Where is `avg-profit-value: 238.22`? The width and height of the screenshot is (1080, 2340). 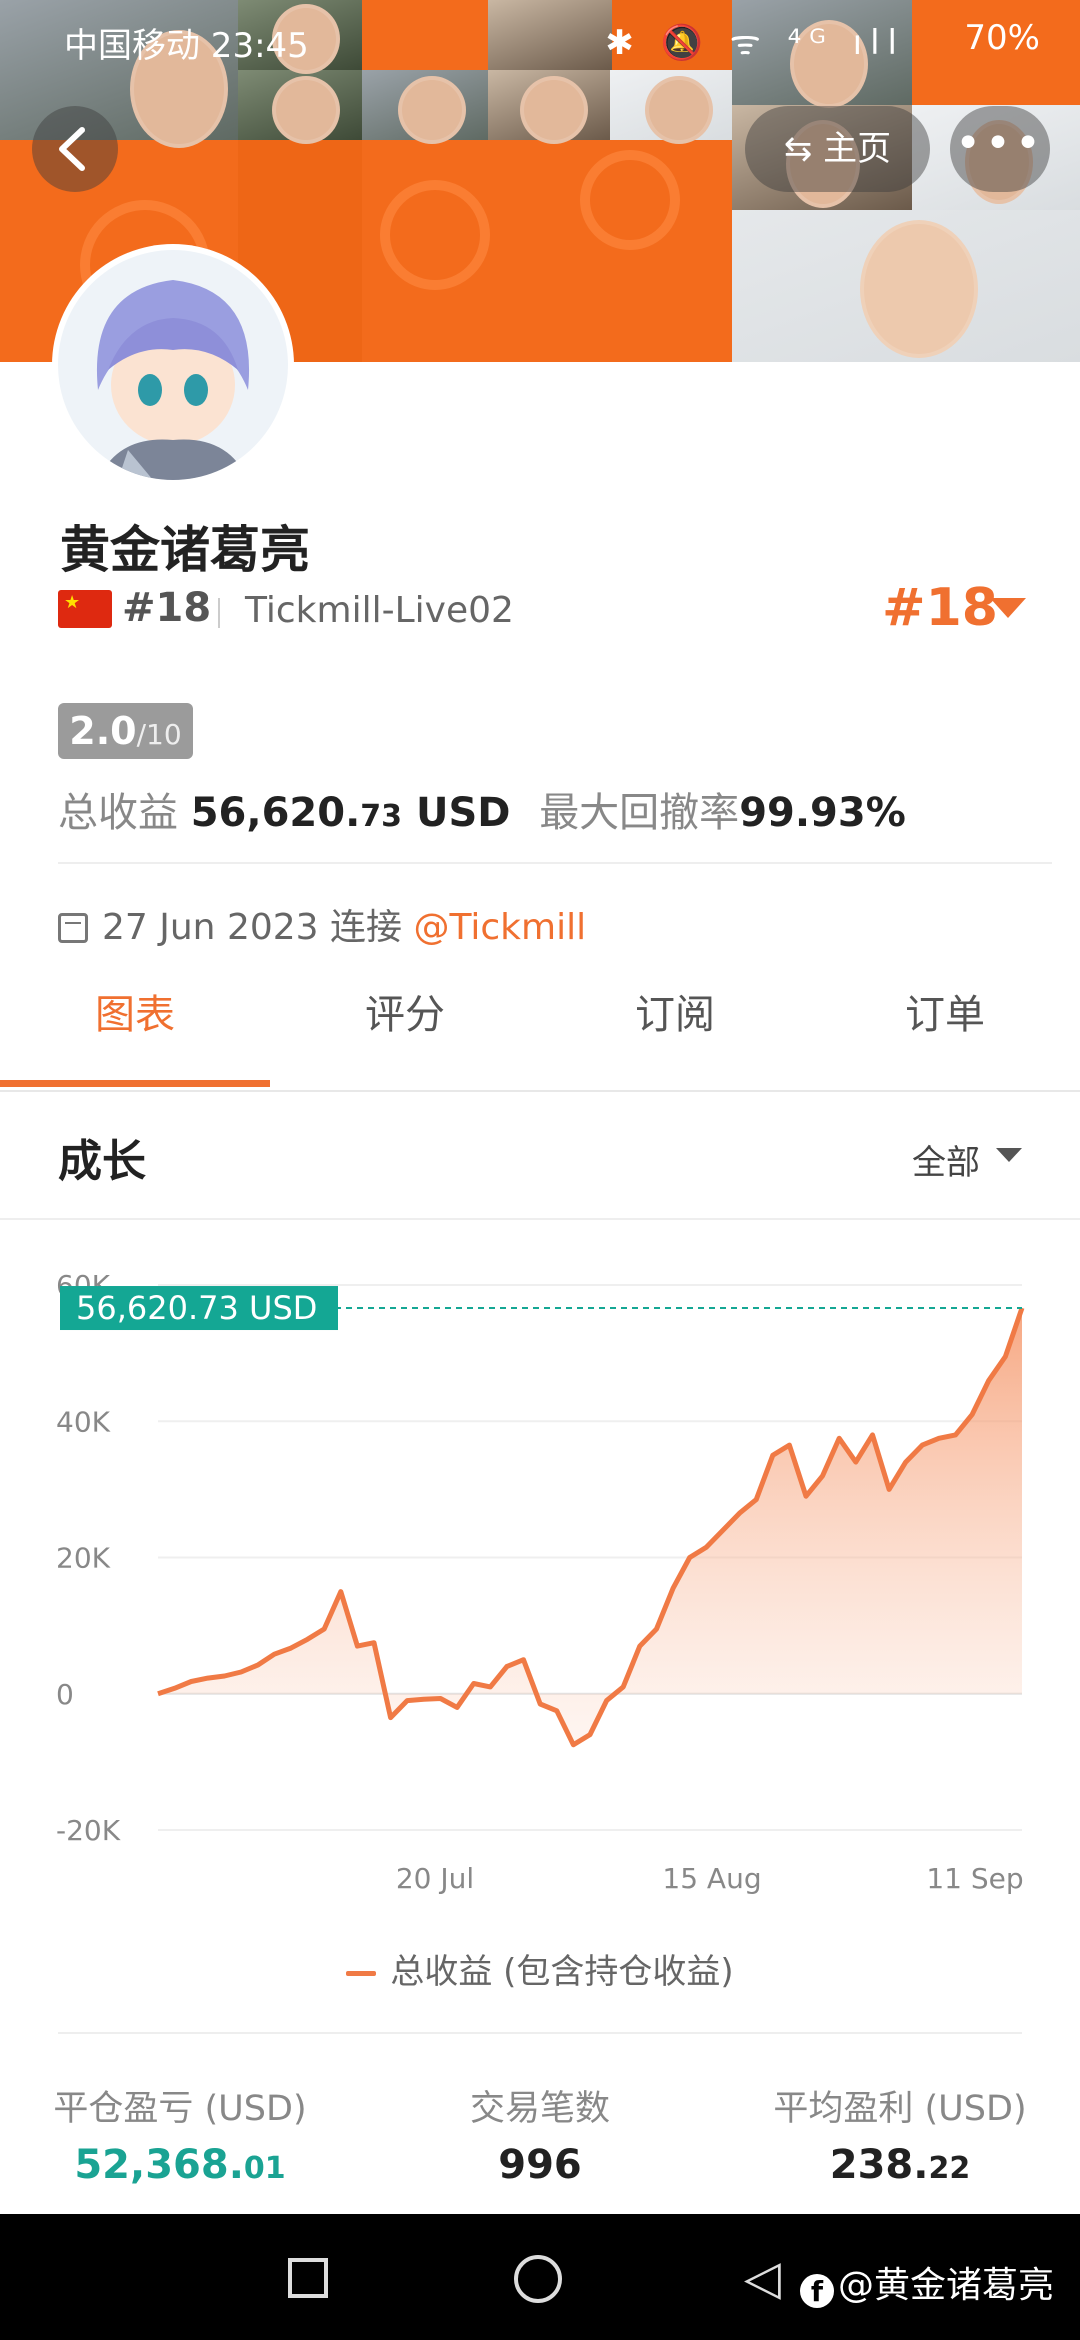
avg-profit-value: 238.22 is located at coordinates (900, 2165).